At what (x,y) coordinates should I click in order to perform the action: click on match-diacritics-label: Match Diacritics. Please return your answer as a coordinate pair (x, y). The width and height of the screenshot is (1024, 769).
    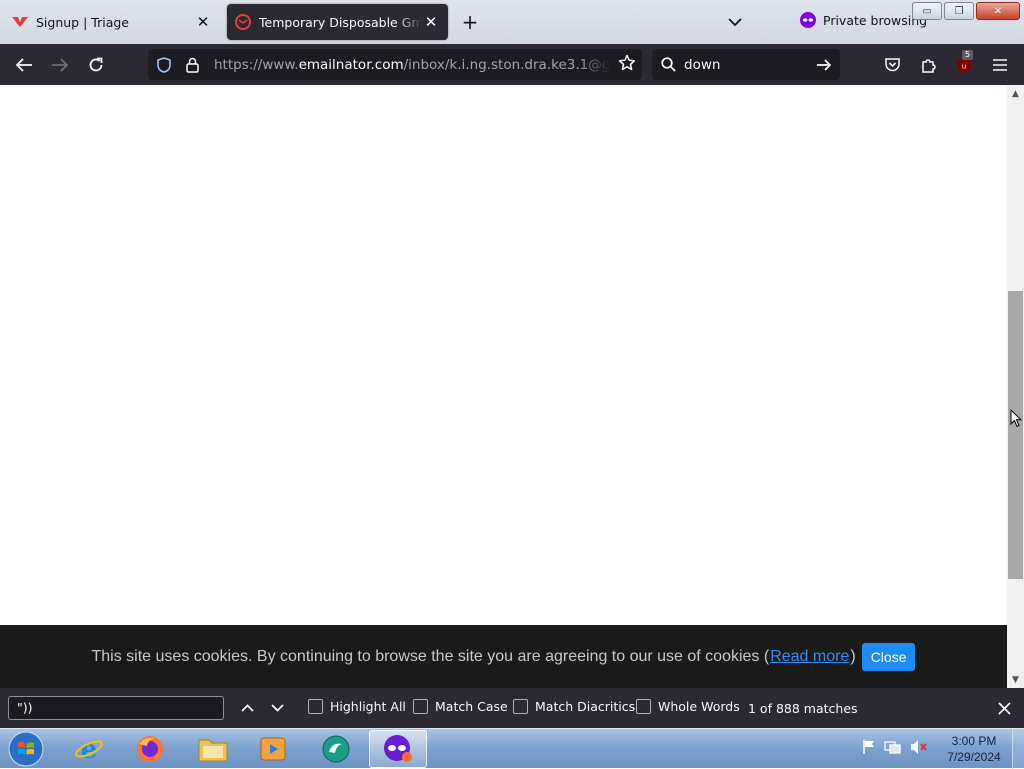
    Looking at the image, I should click on (585, 706).